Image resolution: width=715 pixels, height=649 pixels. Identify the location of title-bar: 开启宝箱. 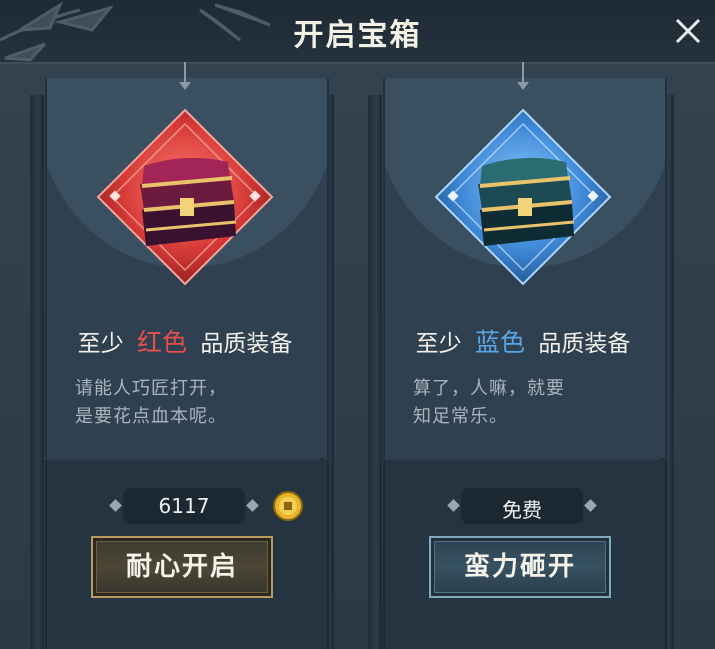
(357, 32).